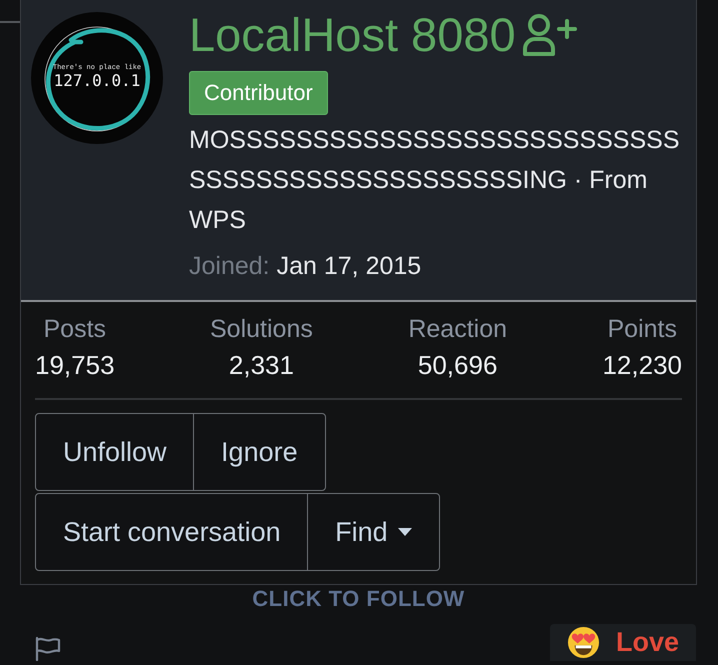  Describe the element at coordinates (75, 365) in the screenshot. I see `stat-value: 19,753` at that location.